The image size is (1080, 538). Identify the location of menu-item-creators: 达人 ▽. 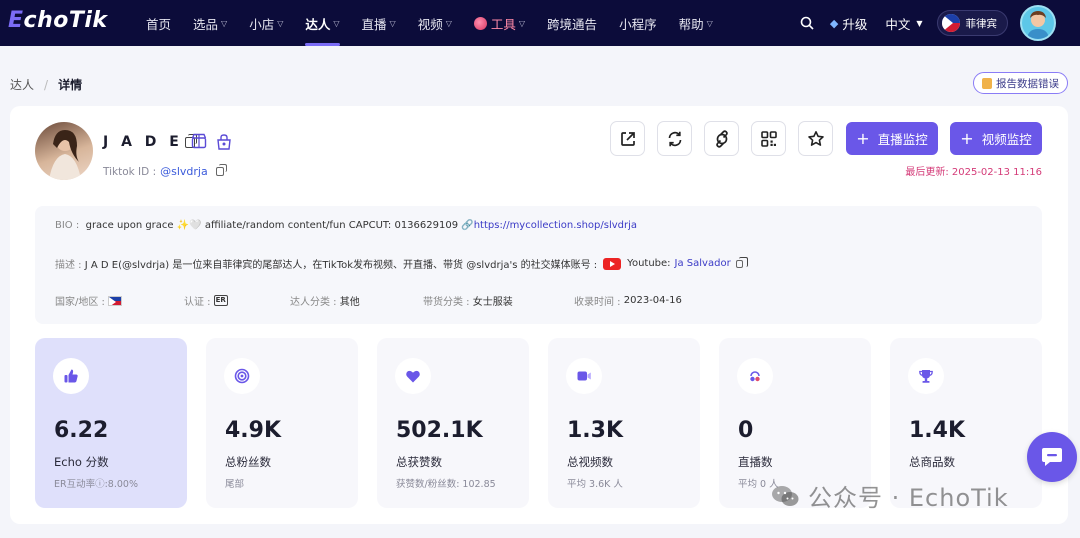
(322, 23).